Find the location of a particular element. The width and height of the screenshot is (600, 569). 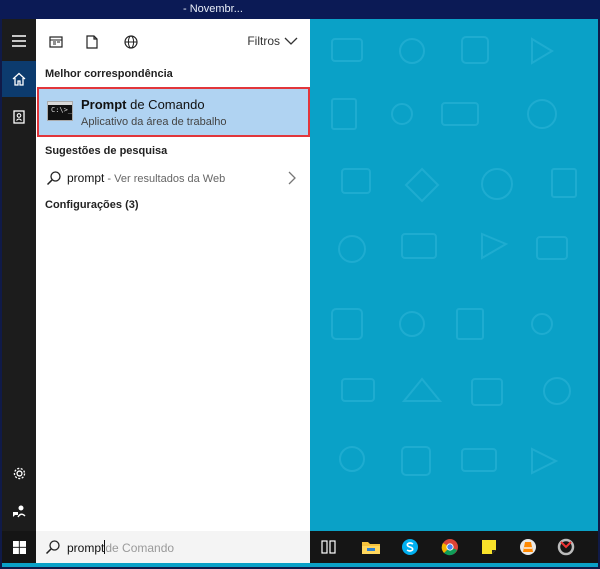

search-box: promptde Comando is located at coordinates (173, 547).